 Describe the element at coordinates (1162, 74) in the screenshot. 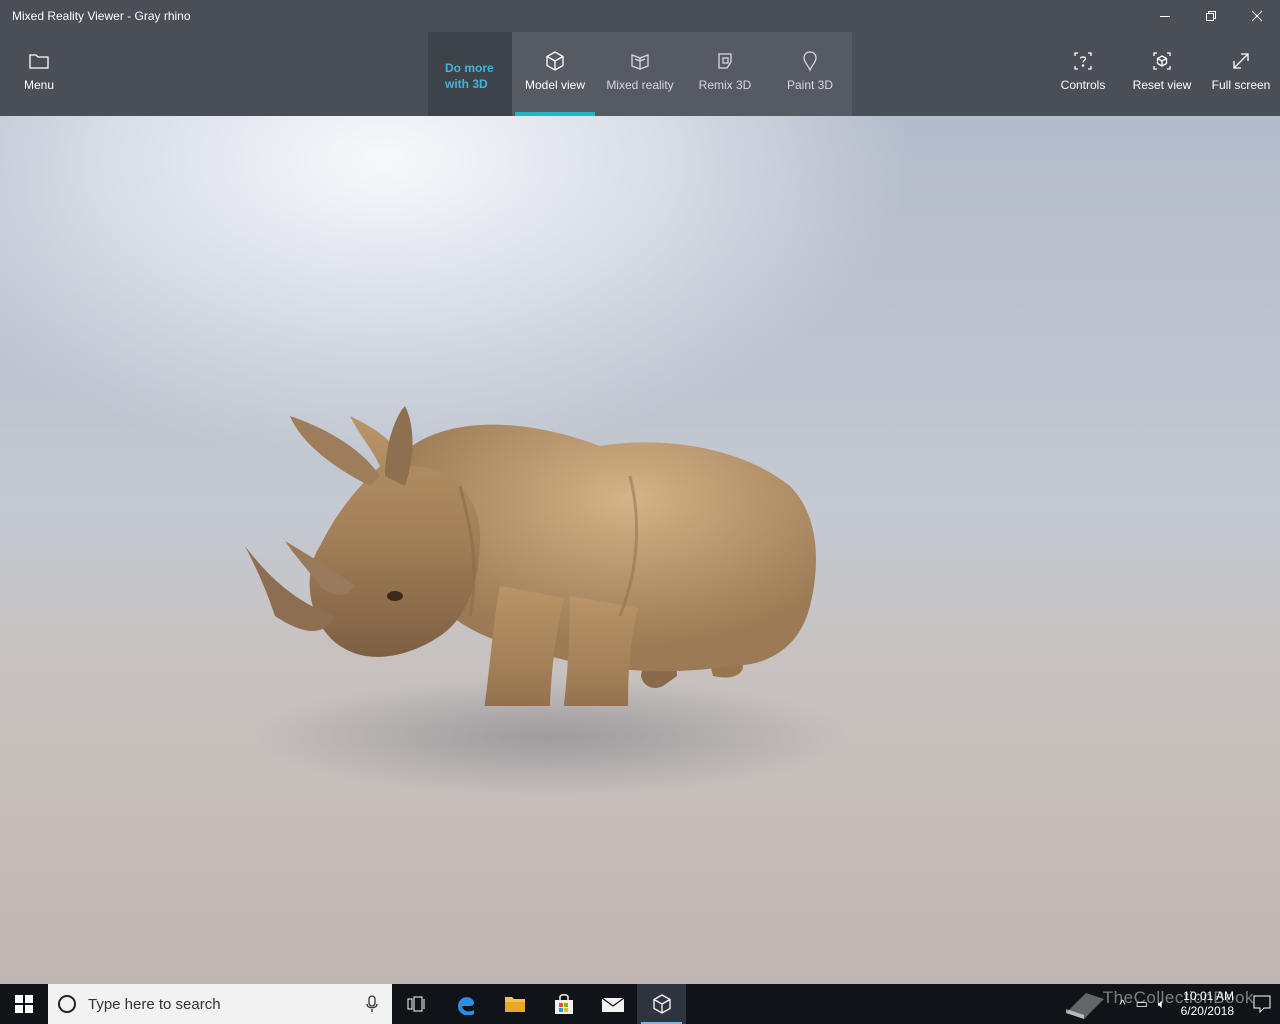

I see `reset-view-button: Reset view` at that location.